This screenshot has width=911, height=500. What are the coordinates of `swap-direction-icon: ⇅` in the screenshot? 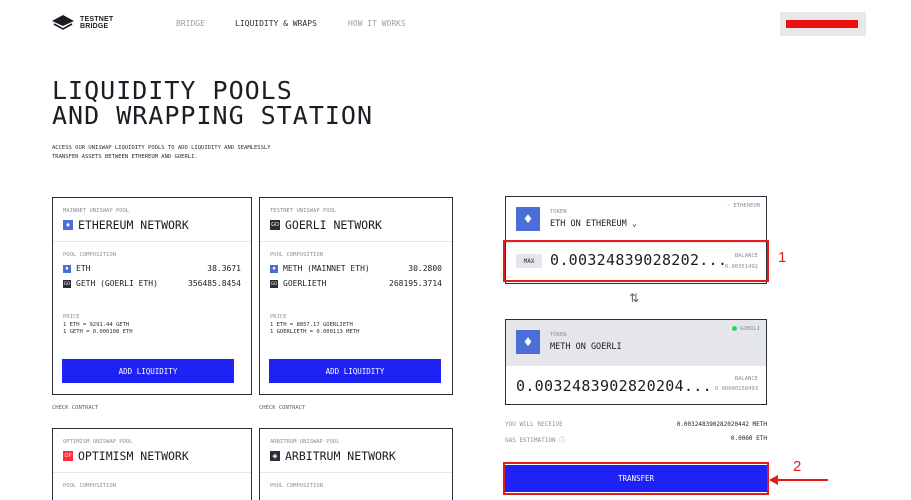 It's located at (634, 298).